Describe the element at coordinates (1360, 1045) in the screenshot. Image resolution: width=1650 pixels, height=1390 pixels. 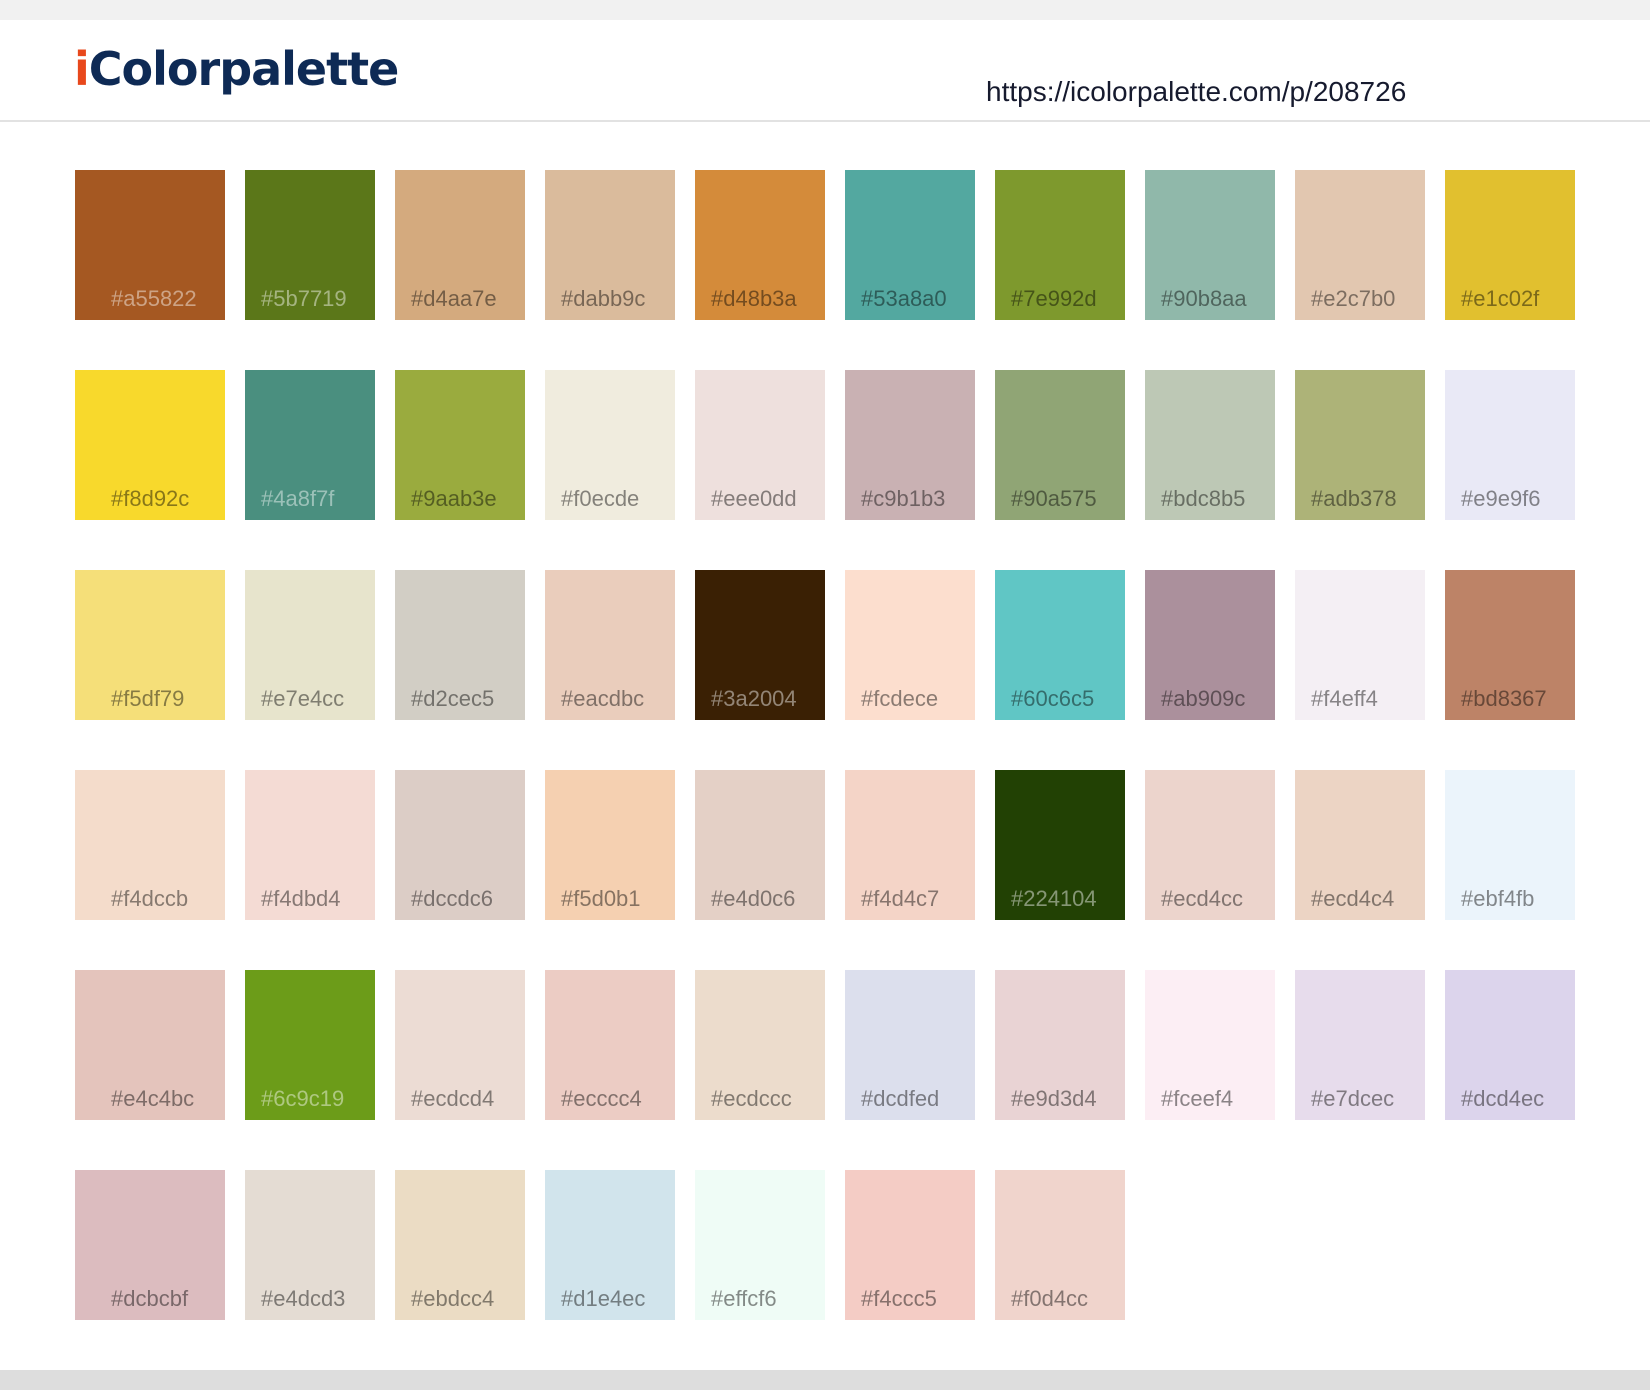
I see `color-swatch: #e7dcec` at that location.